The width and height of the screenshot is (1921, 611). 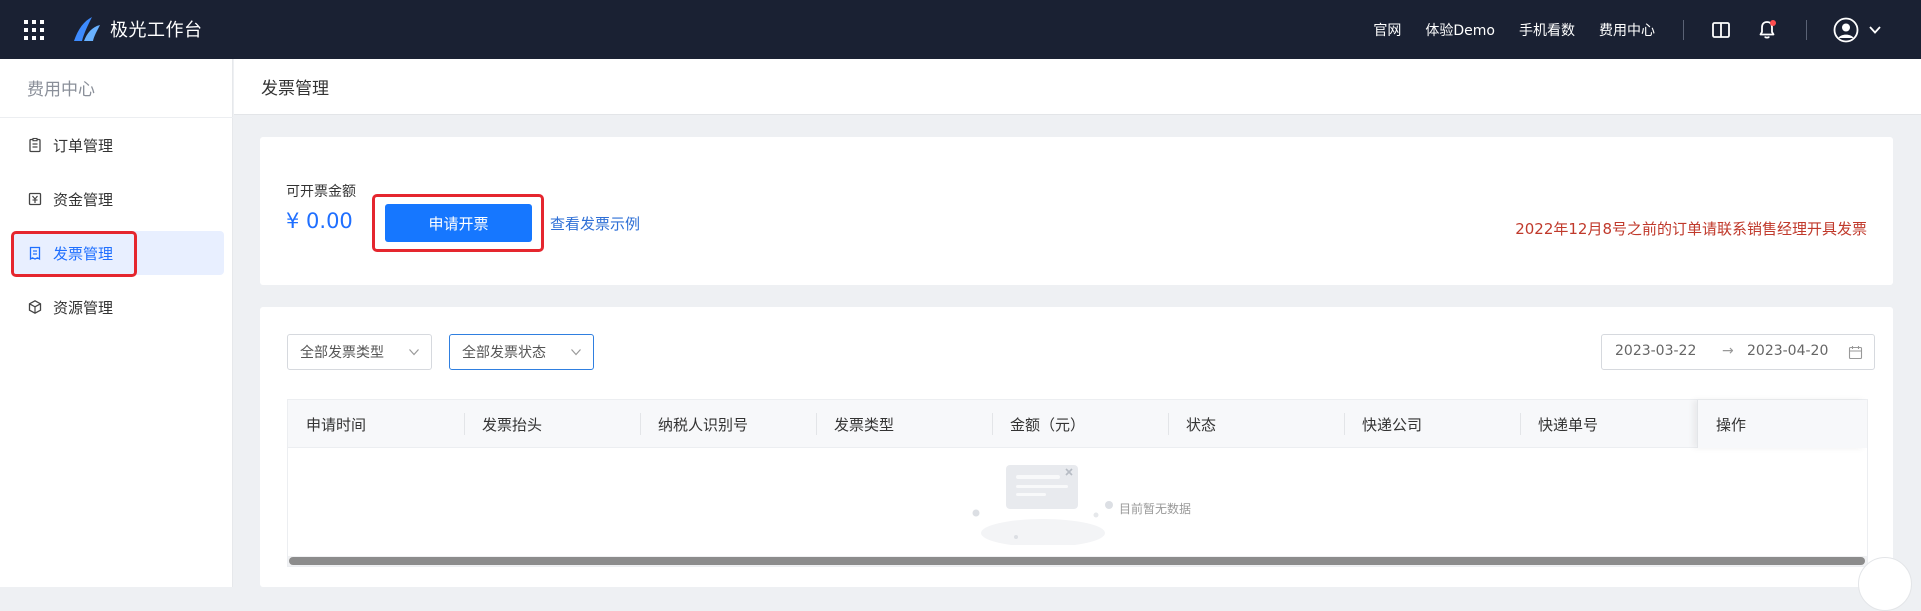 I want to click on cube-icon, so click(x=35, y=307).